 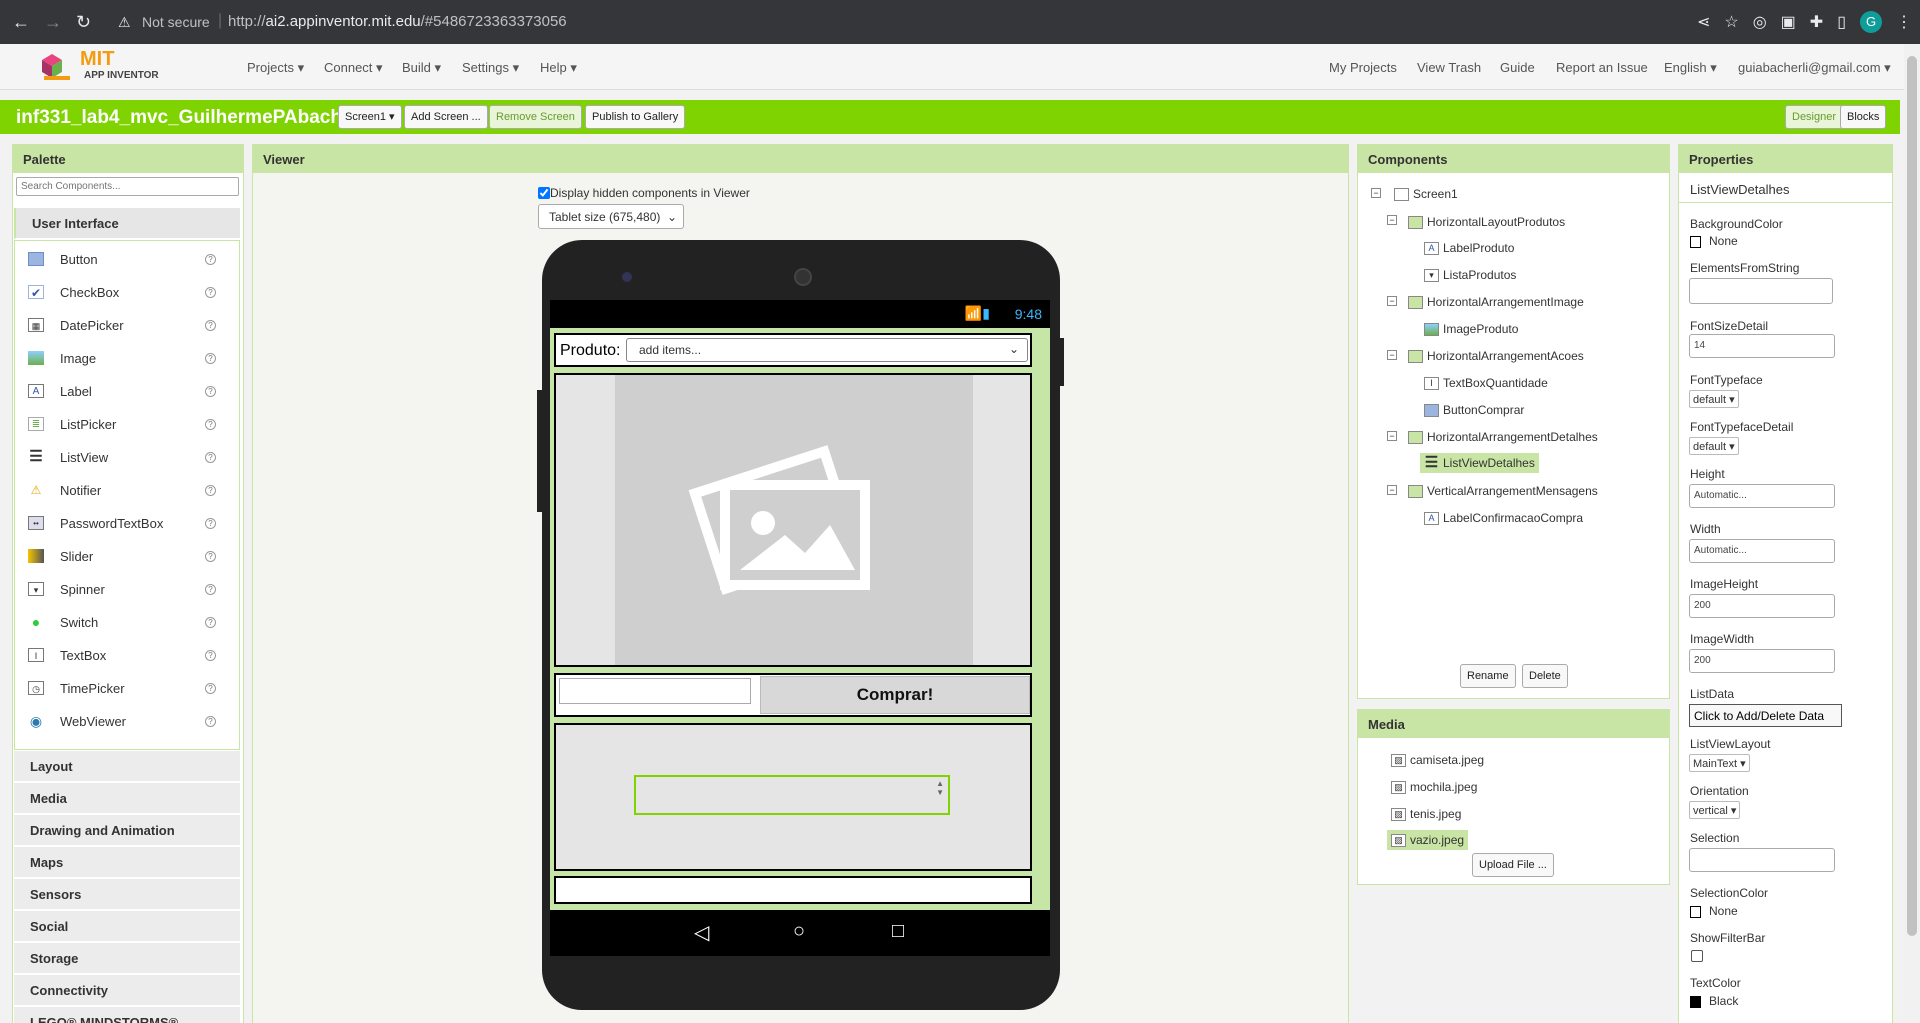 I want to click on prop-filter-checkbox, so click(x=1697, y=956).